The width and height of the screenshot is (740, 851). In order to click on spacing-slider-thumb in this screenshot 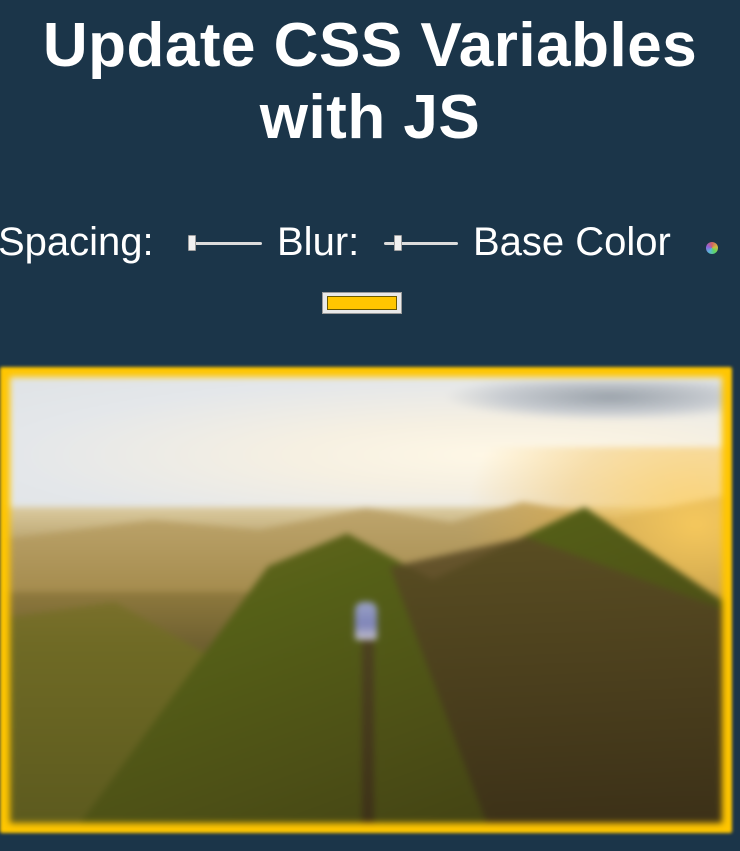, I will do `click(192, 243)`.